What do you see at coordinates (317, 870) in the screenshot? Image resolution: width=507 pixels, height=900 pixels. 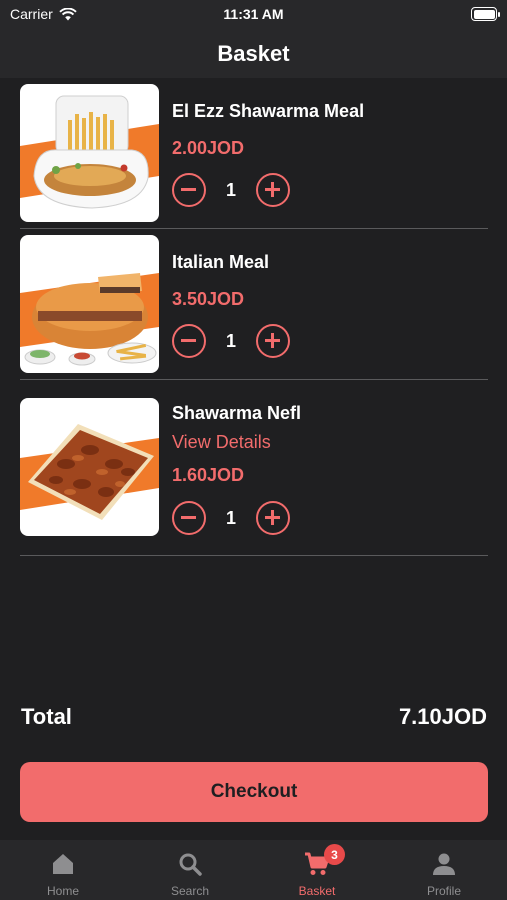 I see `tab-basket: Basket` at bounding box center [317, 870].